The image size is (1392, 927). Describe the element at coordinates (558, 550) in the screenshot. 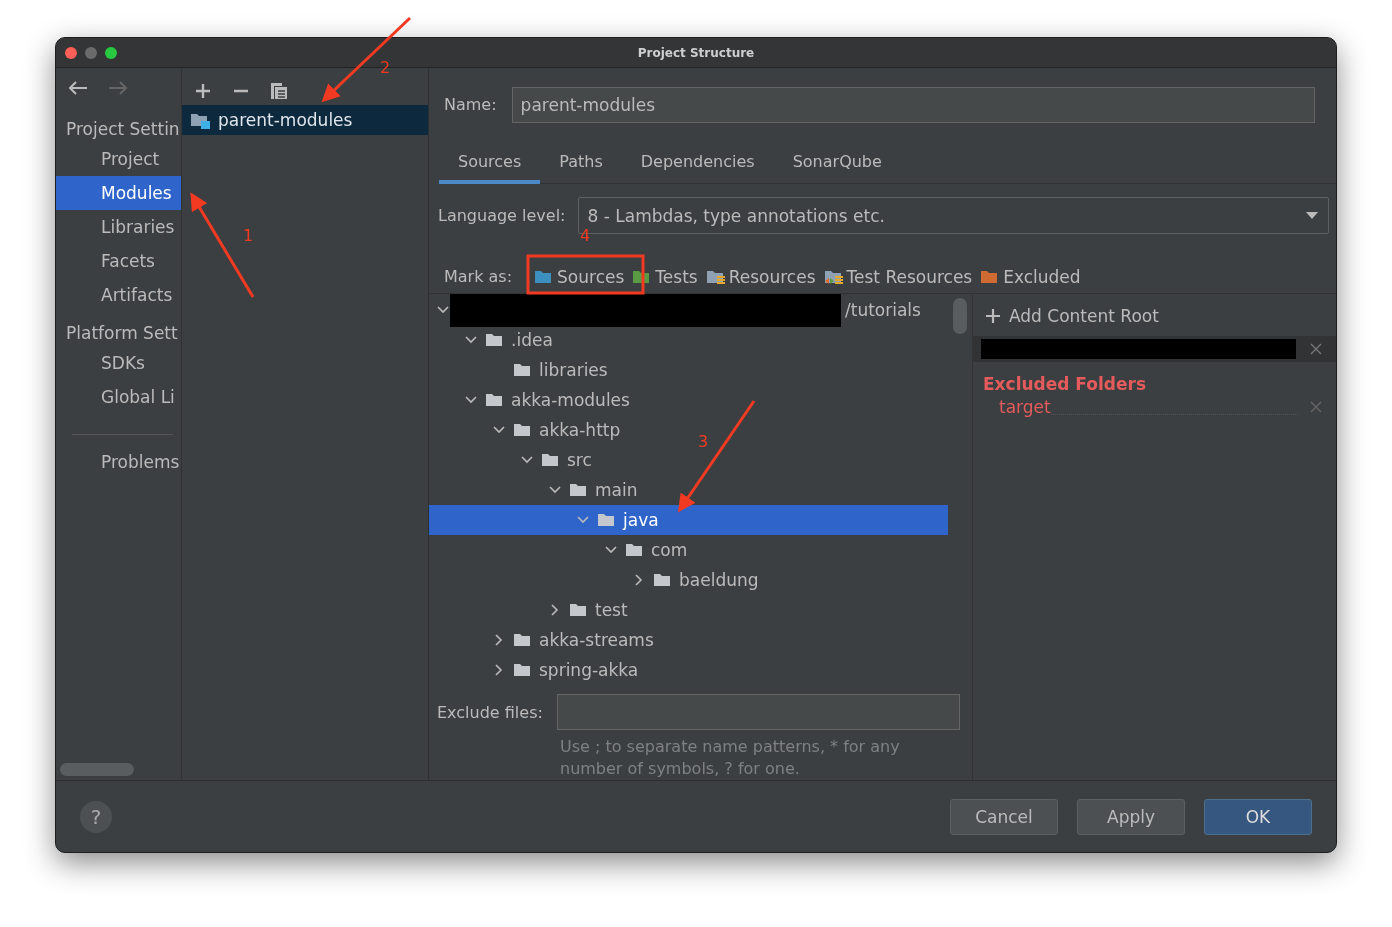

I see `tree-row: com` at that location.